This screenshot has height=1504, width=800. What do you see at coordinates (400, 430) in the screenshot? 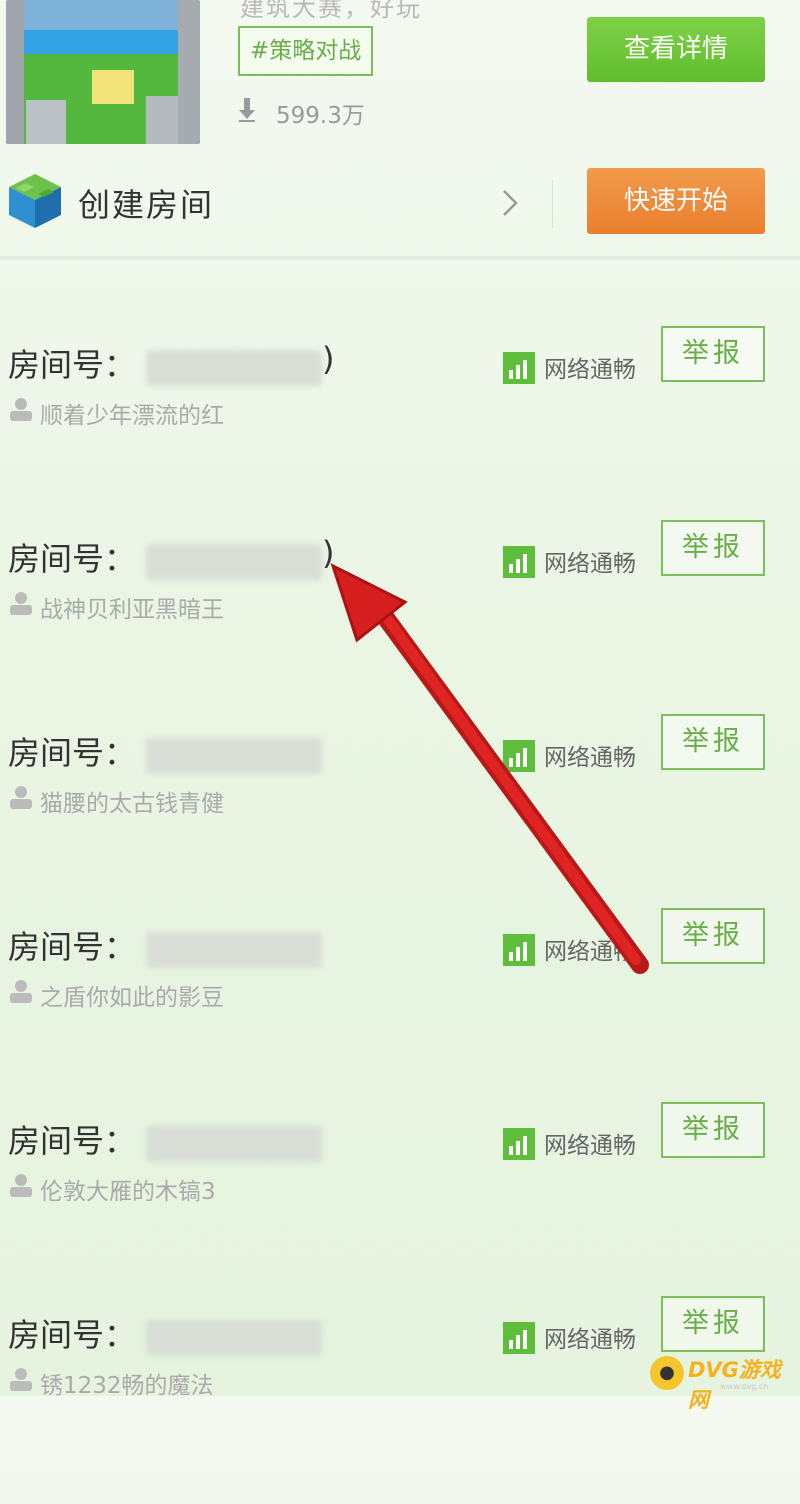
I see `room-item: 房间号： ) 网络通畅 举报 顺着少年漂流的红` at bounding box center [400, 430].